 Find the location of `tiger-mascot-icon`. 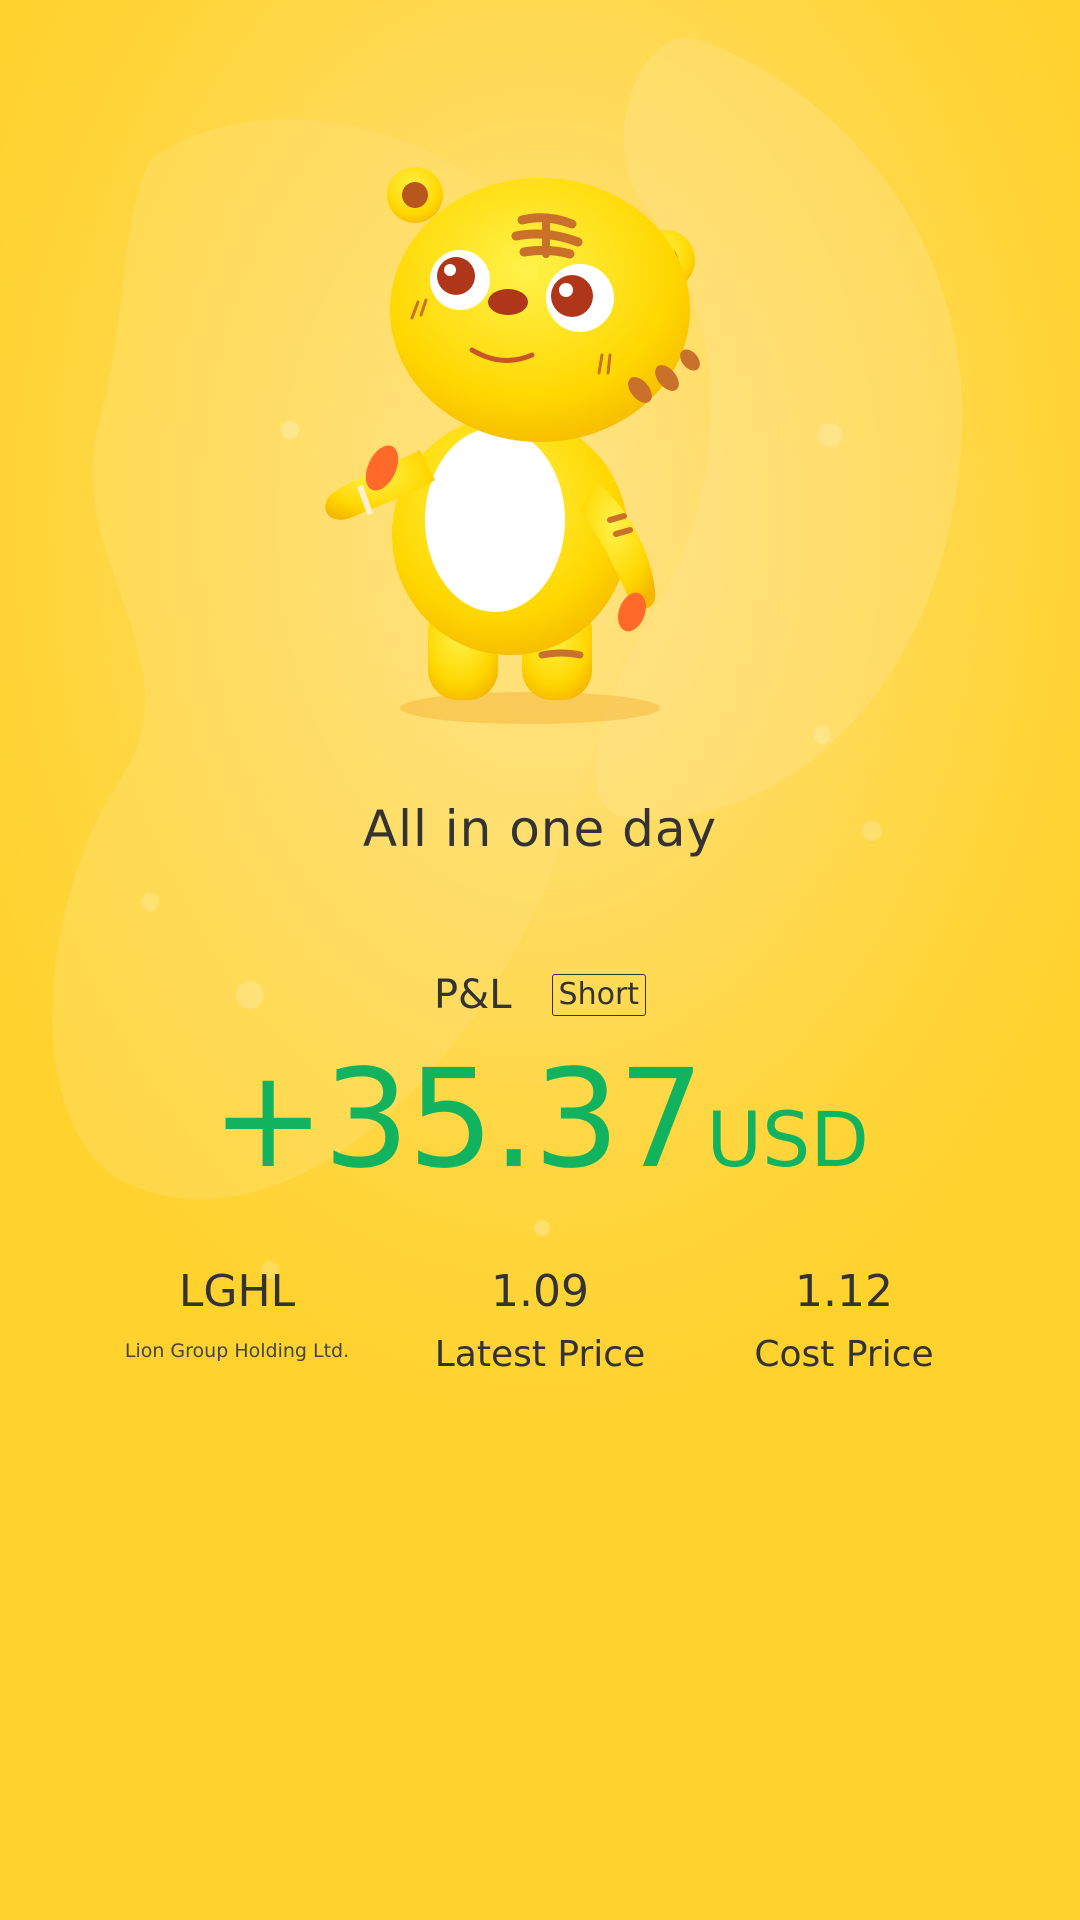

tiger-mascot-icon is located at coordinates (512, 445).